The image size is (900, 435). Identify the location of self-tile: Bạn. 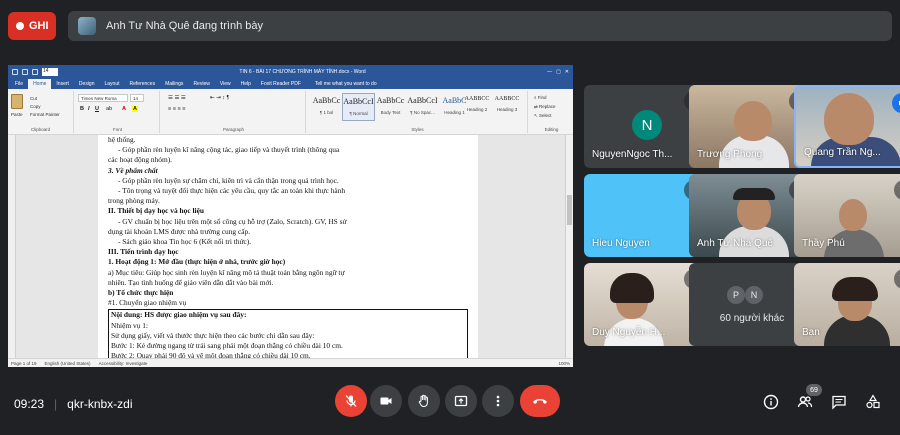
(847, 304).